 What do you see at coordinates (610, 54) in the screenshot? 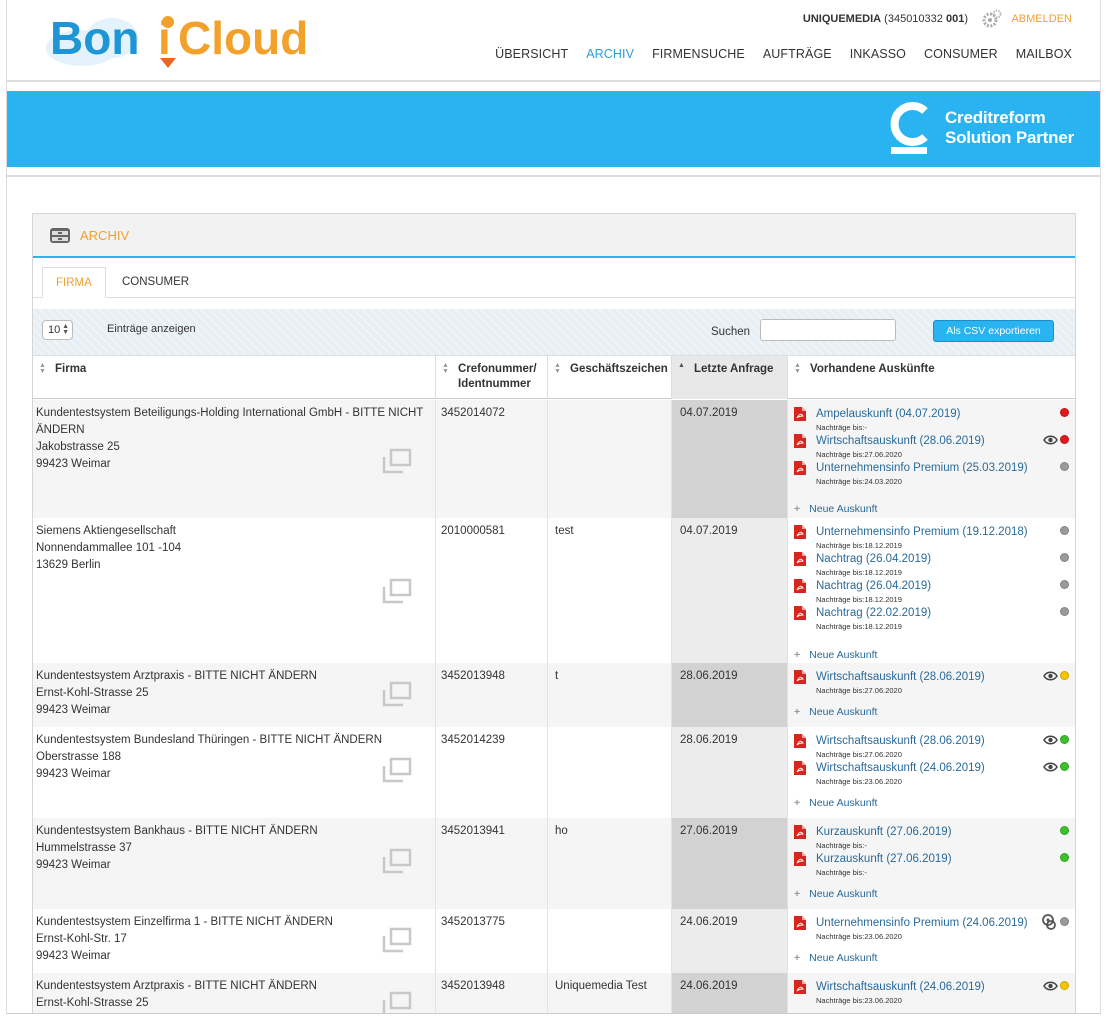
I see `nav-archiv: ARCHIV` at bounding box center [610, 54].